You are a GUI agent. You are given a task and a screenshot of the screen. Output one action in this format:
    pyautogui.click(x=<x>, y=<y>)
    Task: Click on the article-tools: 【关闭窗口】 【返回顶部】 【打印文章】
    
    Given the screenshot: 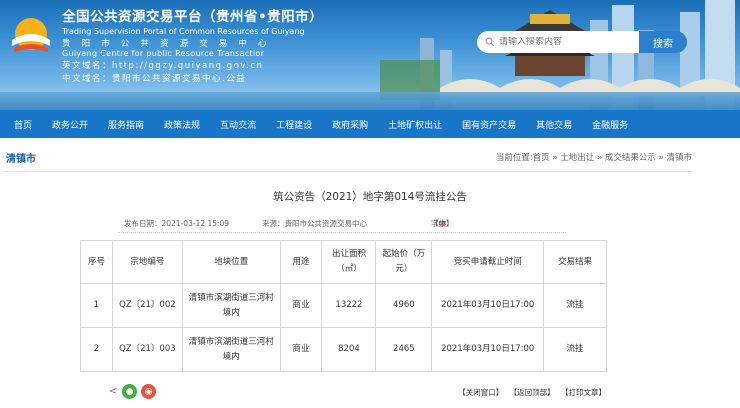 What is the action you would take?
    pyautogui.click(x=530, y=392)
    